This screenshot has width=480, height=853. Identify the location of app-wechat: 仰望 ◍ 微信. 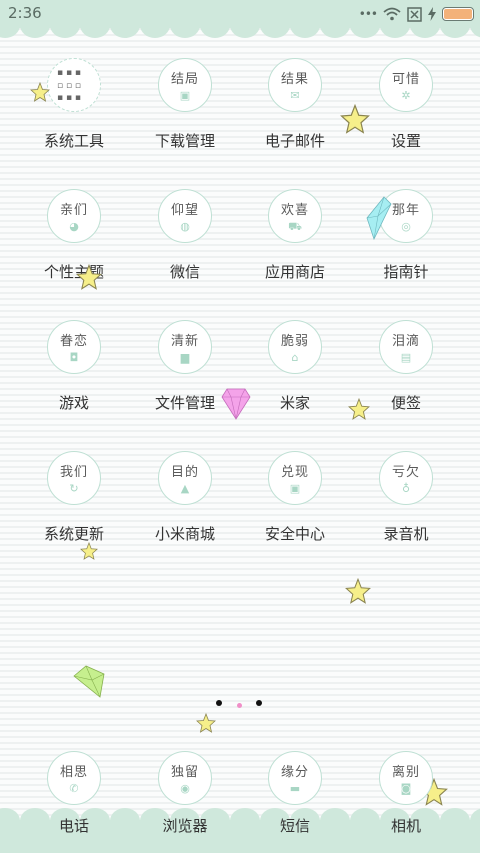
(185, 235).